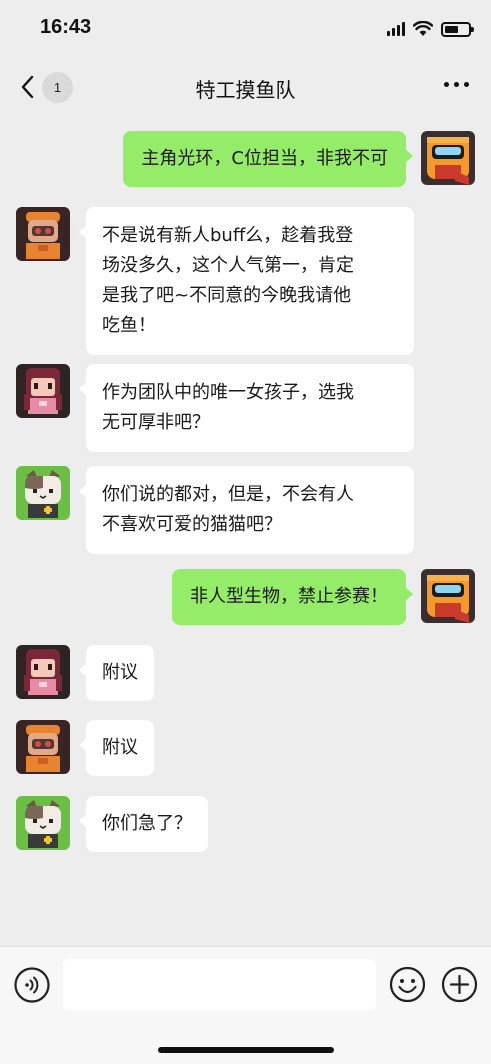 The image size is (491, 1064). Describe the element at coordinates (192, 524) in the screenshot. I see `message-line: 不喜欢可爱的猫猫吧？` at that location.